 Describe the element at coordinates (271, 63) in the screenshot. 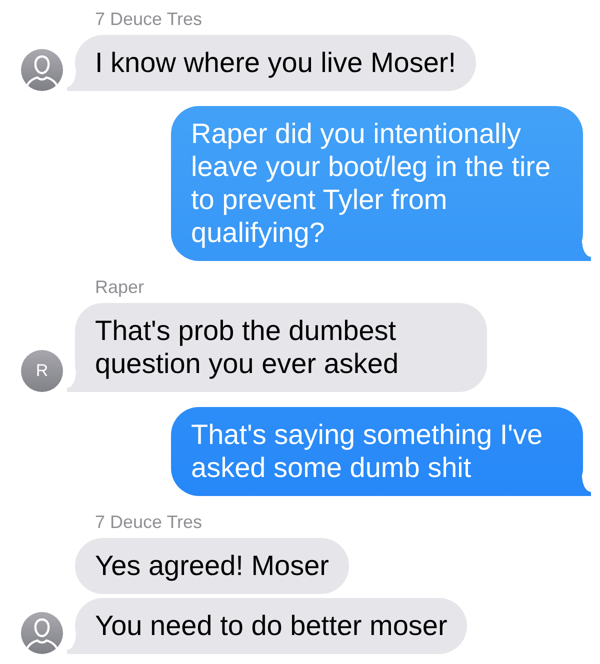

I see `message-bubble: I know where you live Moser!` at that location.